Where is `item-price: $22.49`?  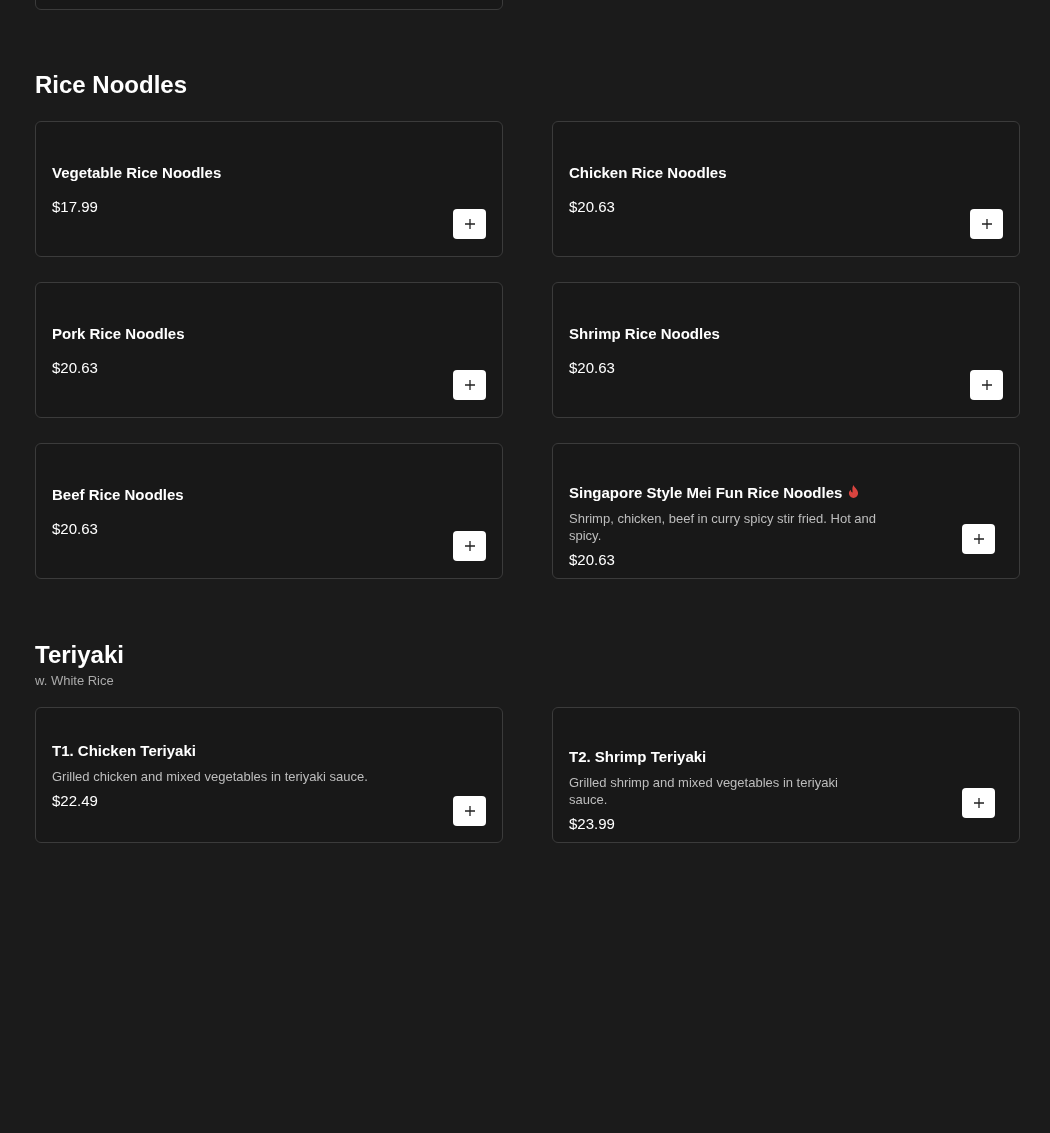 item-price: $22.49 is located at coordinates (75, 800).